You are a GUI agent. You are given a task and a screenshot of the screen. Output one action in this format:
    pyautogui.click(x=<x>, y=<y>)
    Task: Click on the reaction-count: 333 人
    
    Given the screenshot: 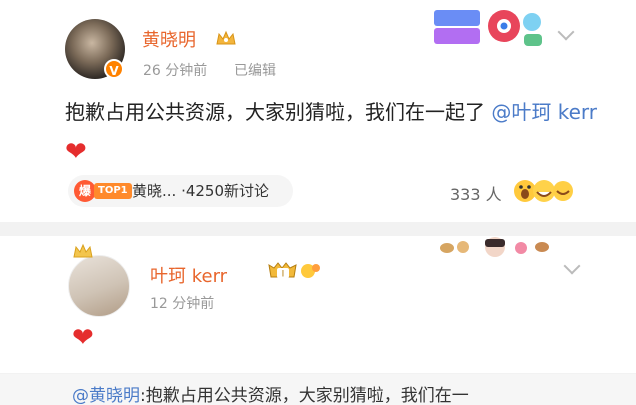 What is the action you would take?
    pyautogui.click(x=476, y=193)
    